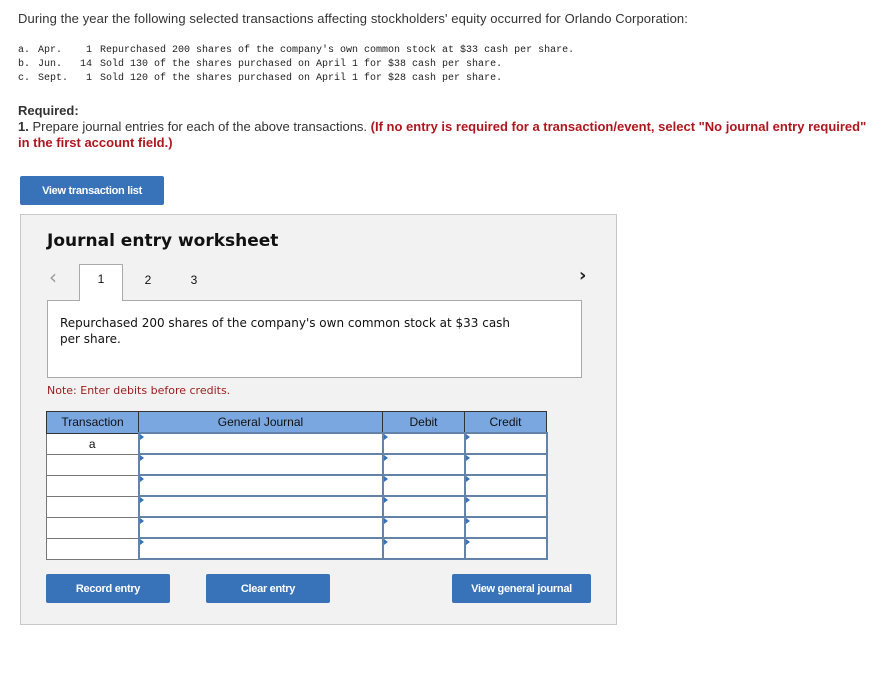 The width and height of the screenshot is (894, 679). I want to click on transaction-letter: b., so click(24, 64).